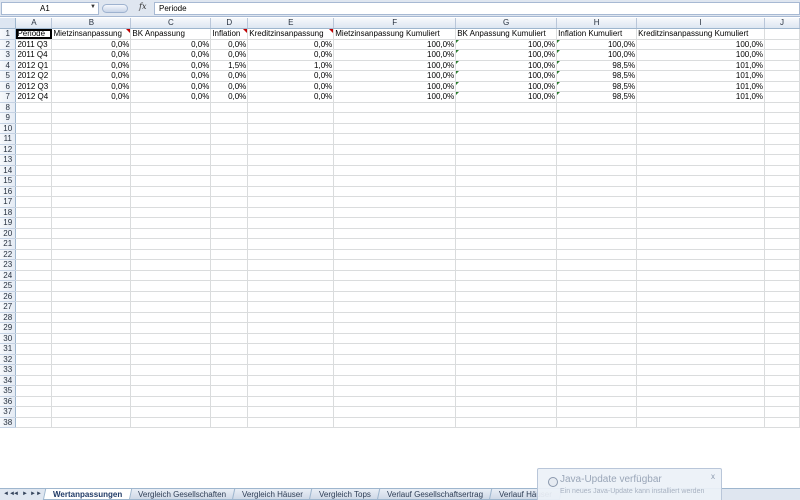 The width and height of the screenshot is (800, 500). Describe the element at coordinates (8, 233) in the screenshot. I see `row-header: 20` at that location.